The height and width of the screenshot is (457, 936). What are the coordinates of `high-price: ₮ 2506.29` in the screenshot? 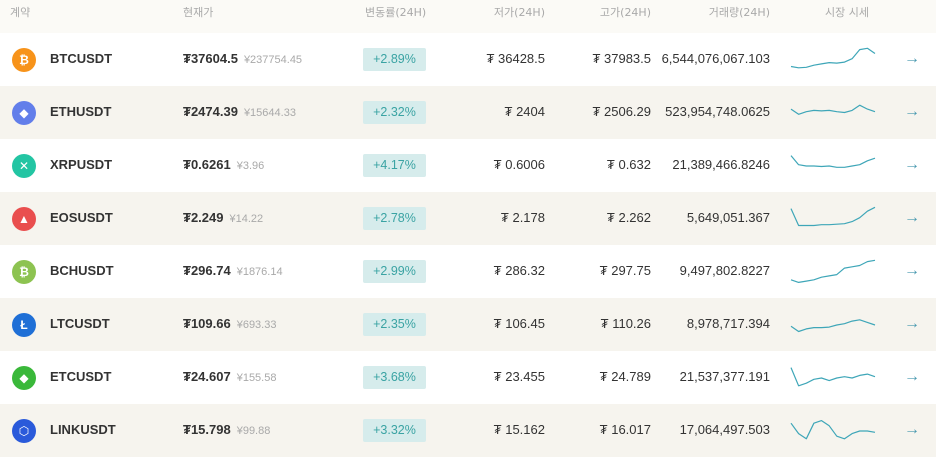 It's located at (621, 111).